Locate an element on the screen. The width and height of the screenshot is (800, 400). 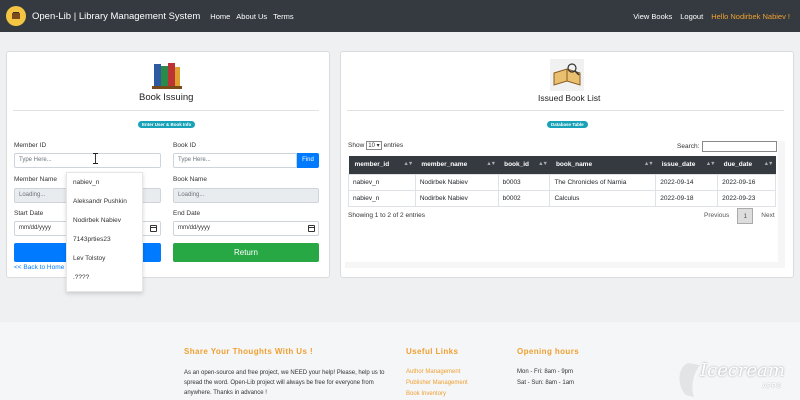
pagination: Previous 1 Next is located at coordinates (739, 216).